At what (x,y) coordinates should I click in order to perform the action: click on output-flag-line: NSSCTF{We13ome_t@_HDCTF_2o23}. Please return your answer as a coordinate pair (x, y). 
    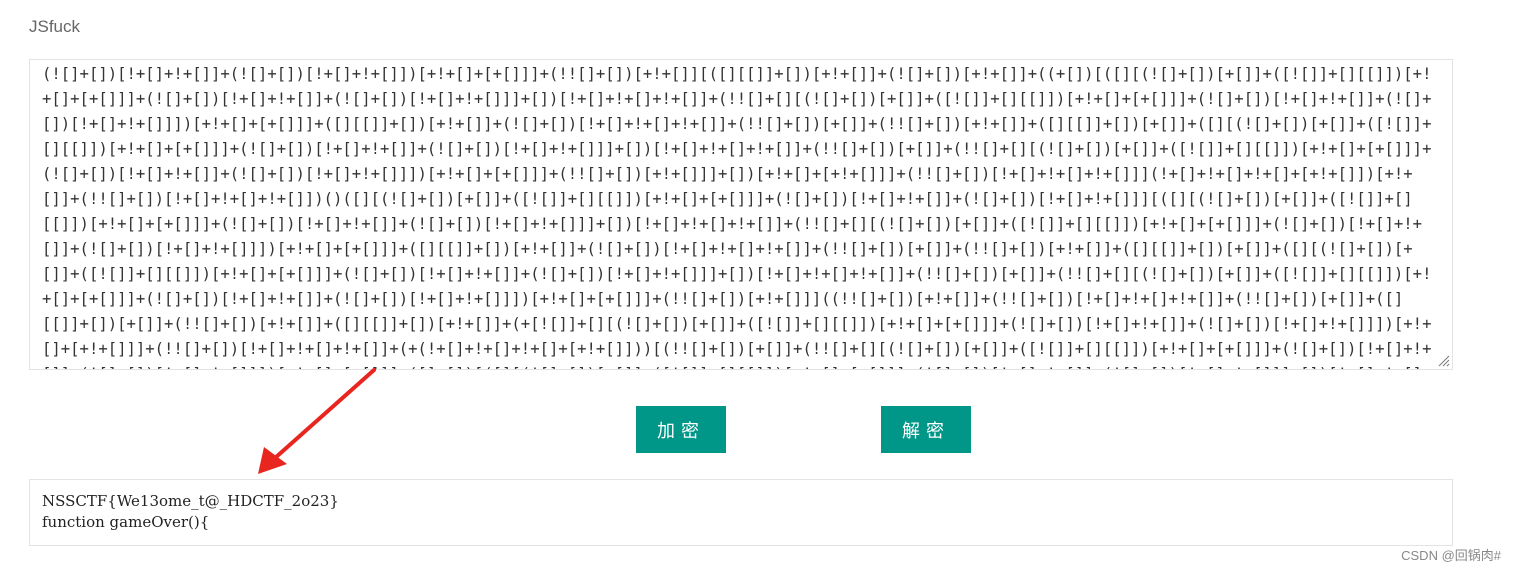
    Looking at the image, I should click on (190, 501).